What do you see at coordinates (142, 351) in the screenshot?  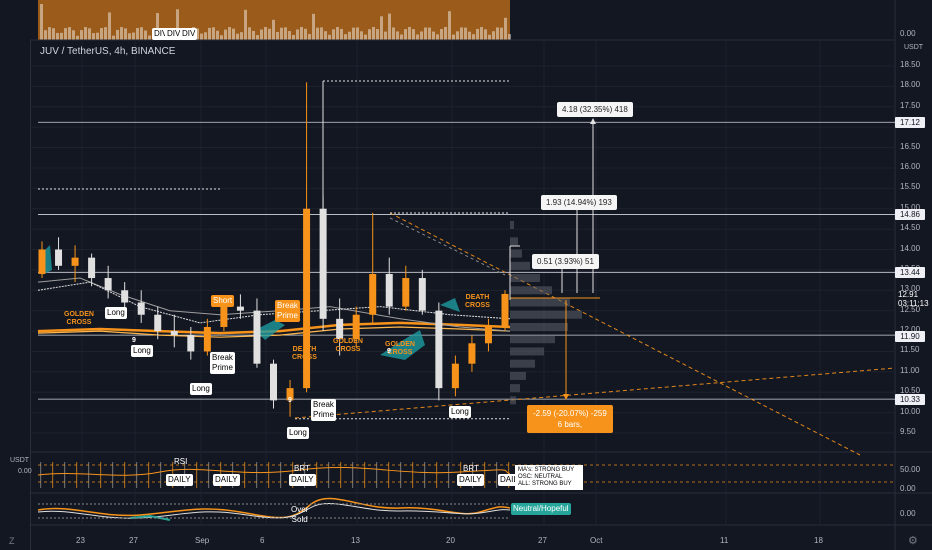 I see `long-label: Long` at bounding box center [142, 351].